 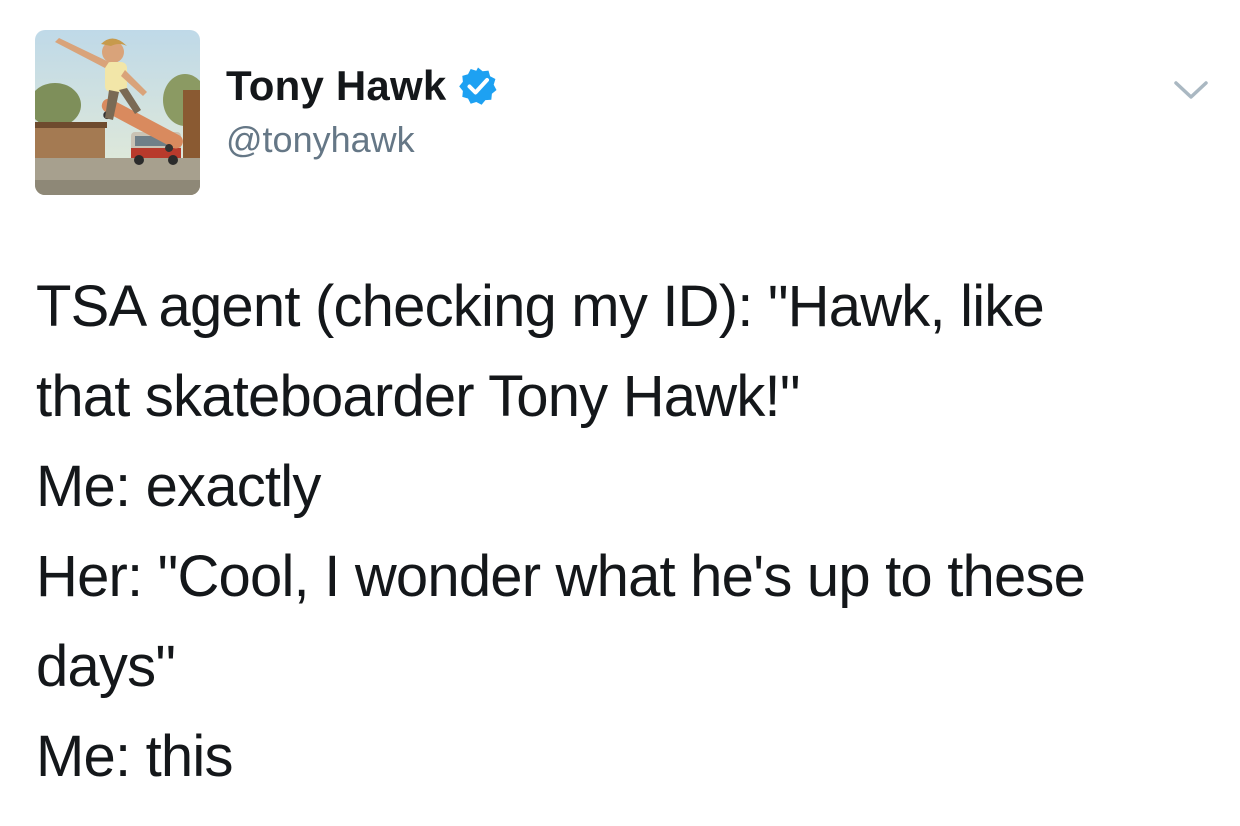 I want to click on verified-badge-icon, so click(x=478, y=86).